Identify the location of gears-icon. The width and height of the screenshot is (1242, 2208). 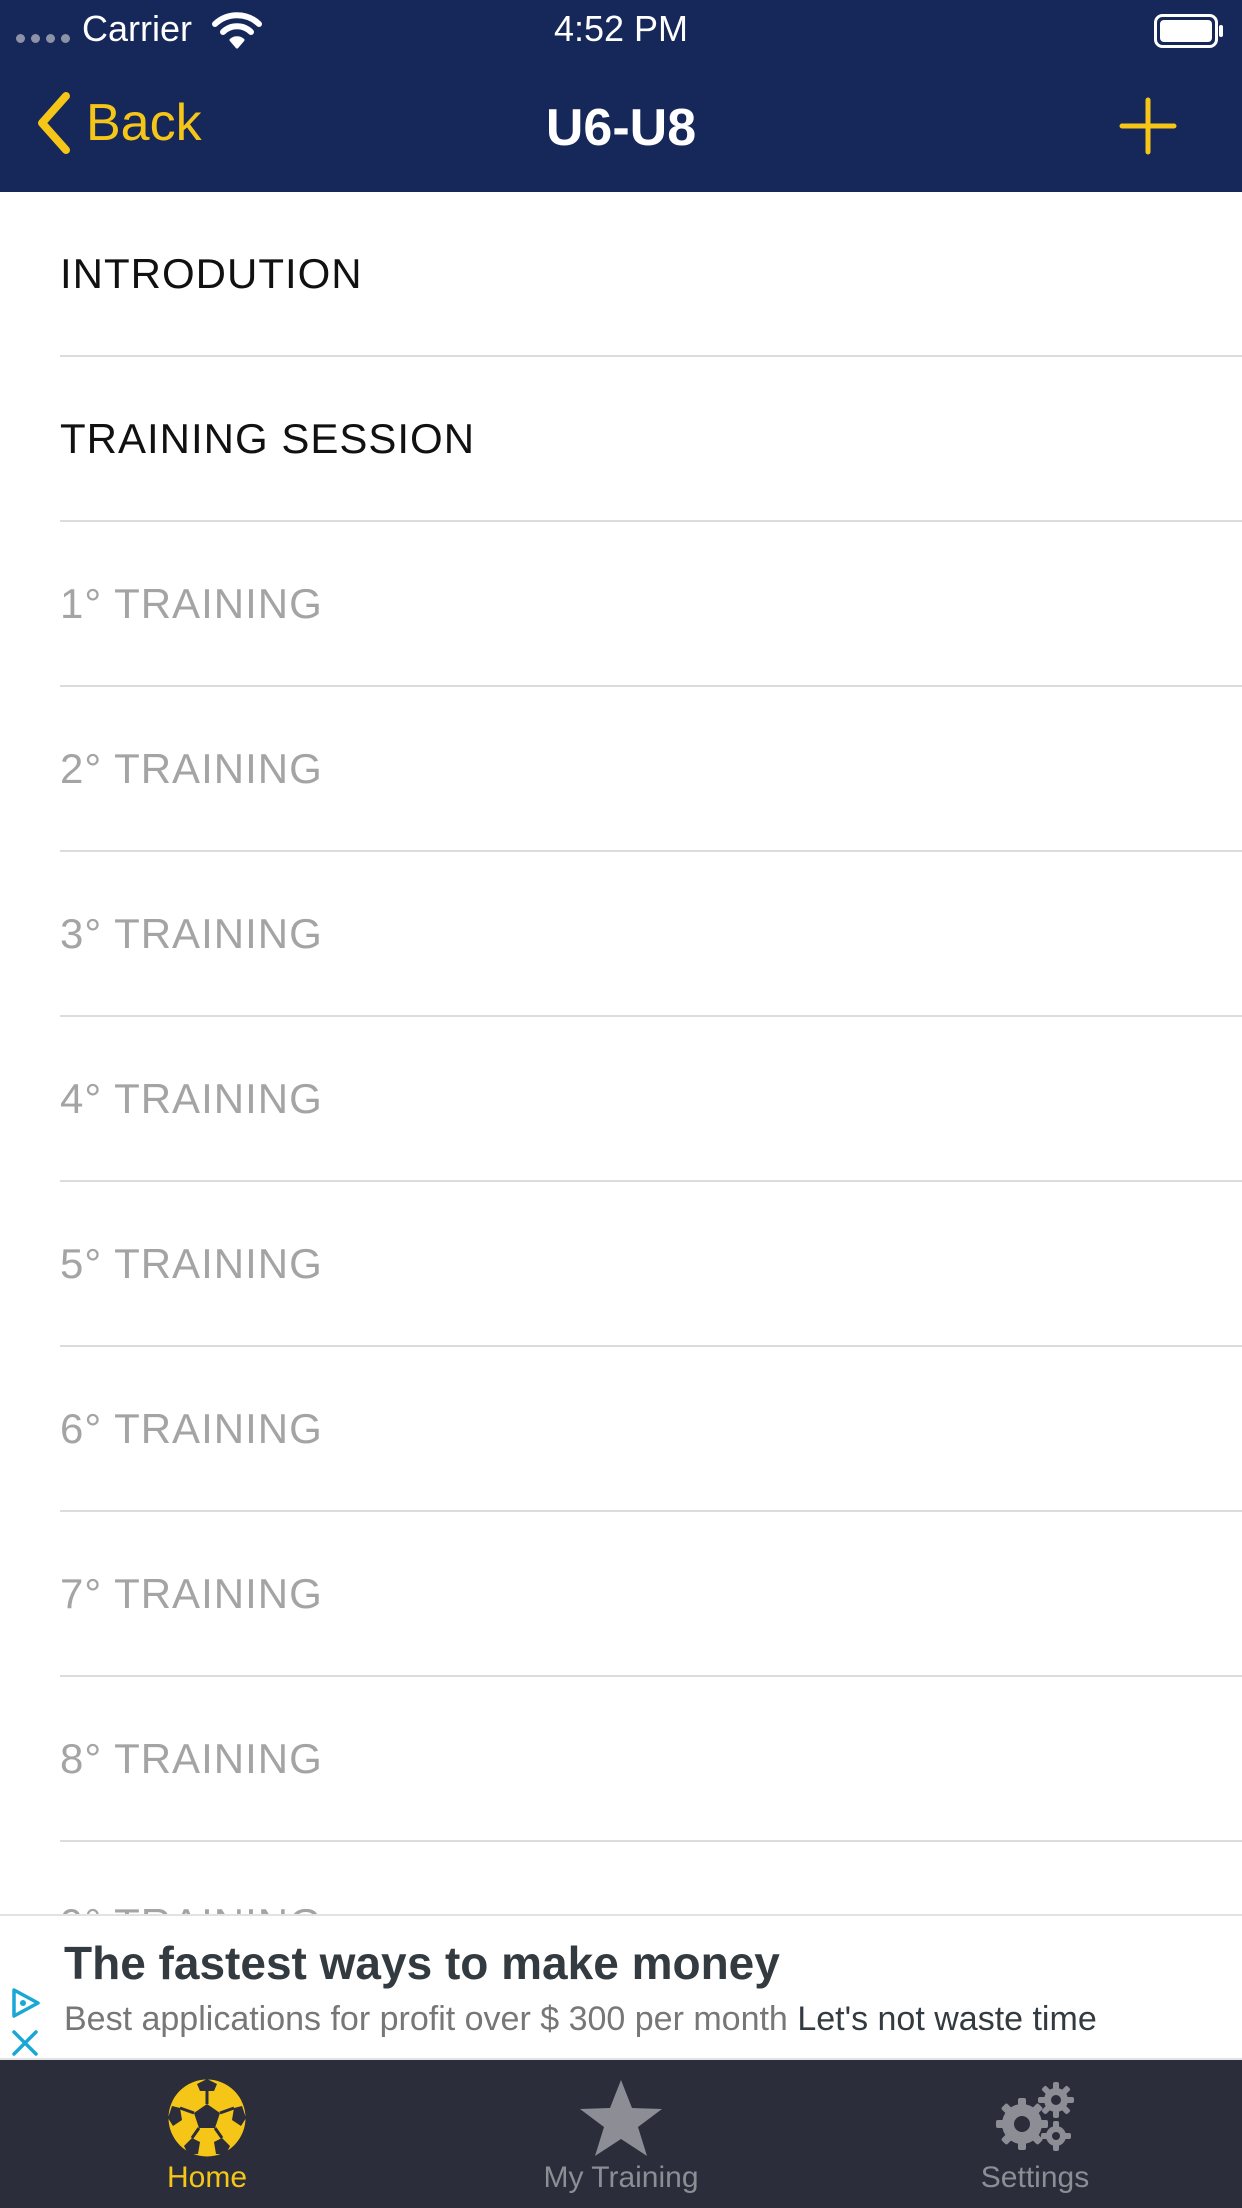
(1035, 2116).